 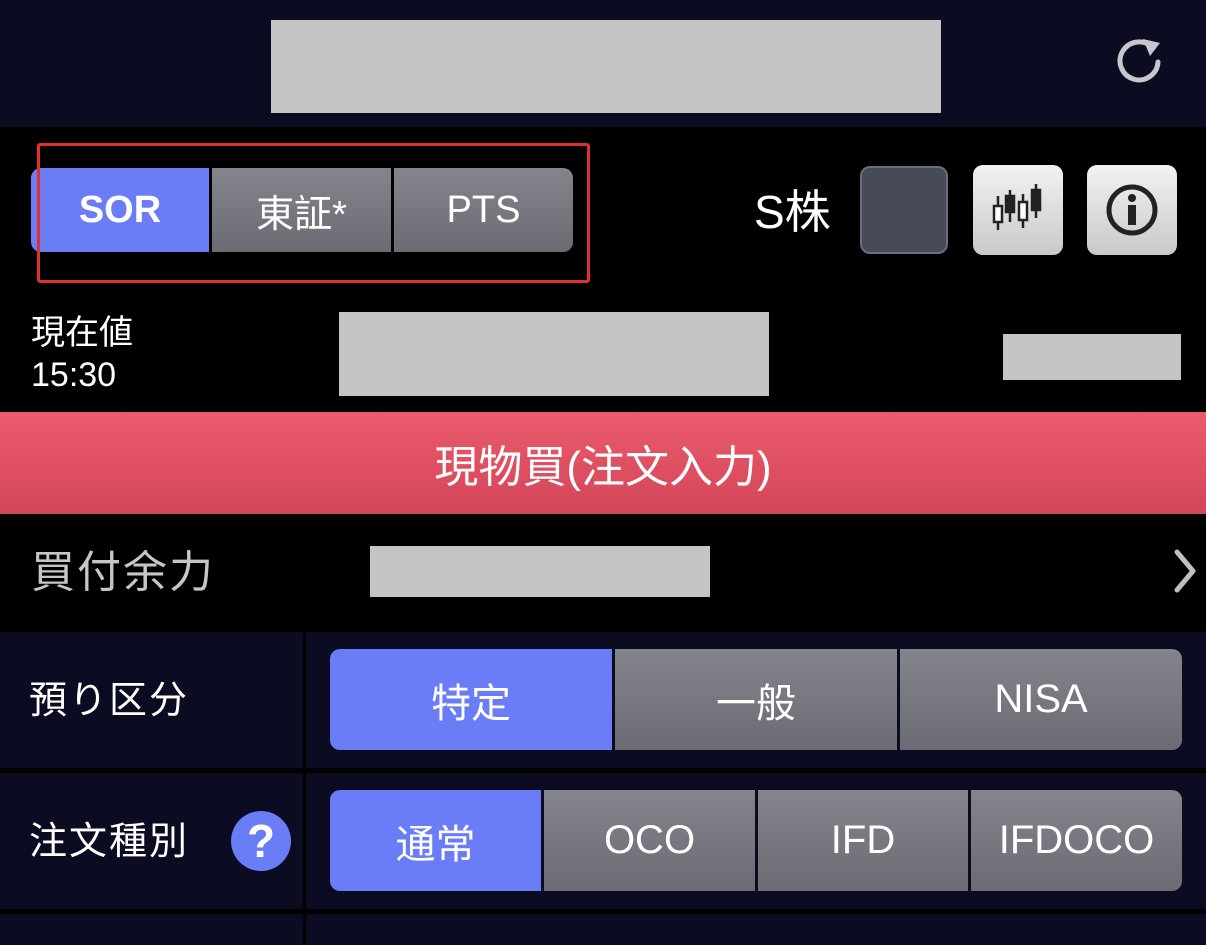 What do you see at coordinates (603, 463) in the screenshot?
I see `cash-buy-order-banner: 現物買(注文入力)` at bounding box center [603, 463].